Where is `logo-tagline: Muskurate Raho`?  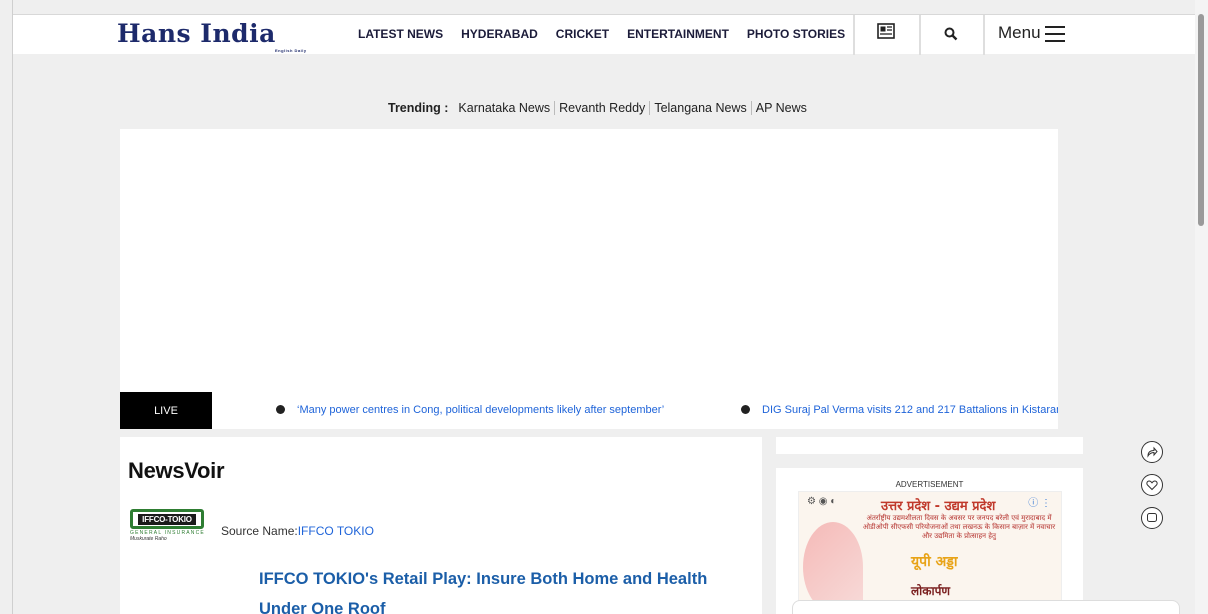 logo-tagline: Muskurate Raho is located at coordinates (148, 539).